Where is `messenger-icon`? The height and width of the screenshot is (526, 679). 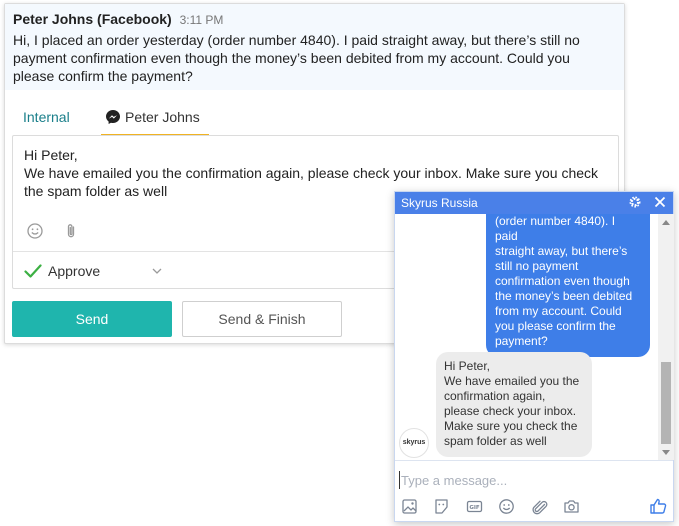
messenger-icon is located at coordinates (113, 117).